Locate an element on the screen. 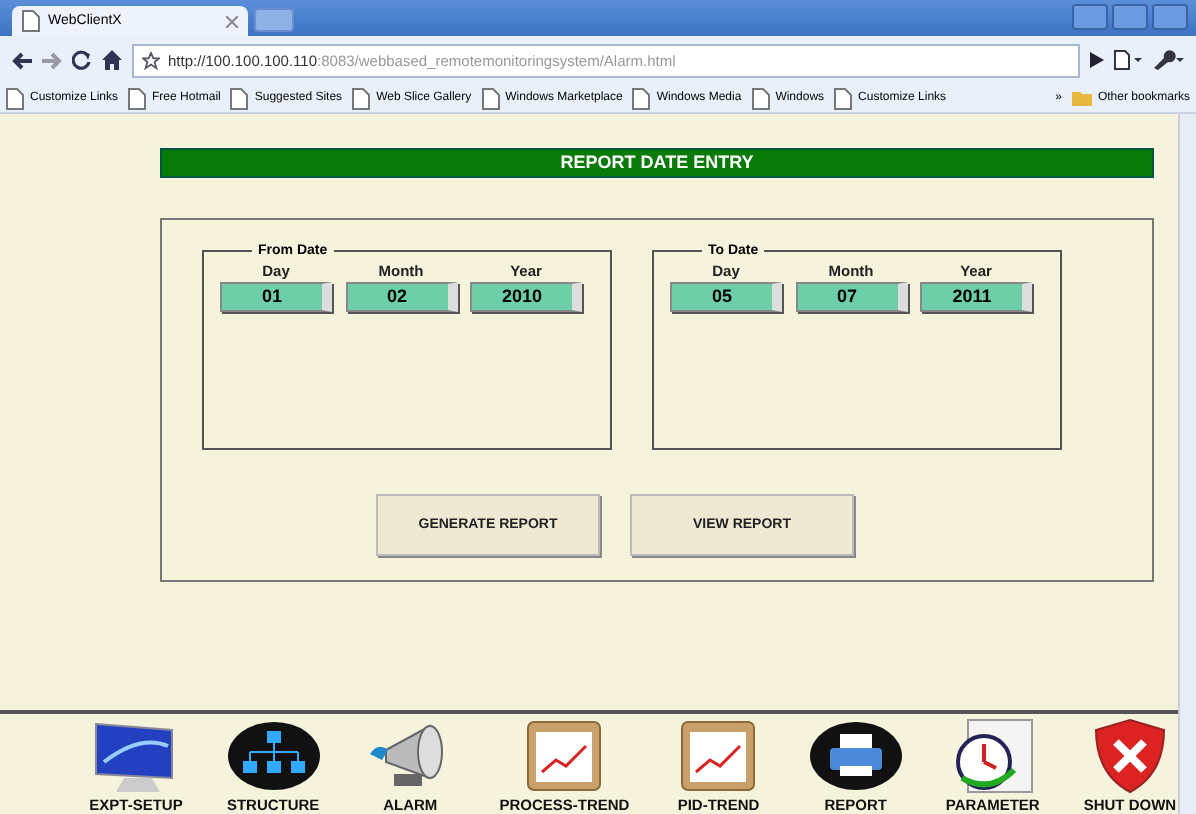 This screenshot has width=1196, height=814. date-spinner-field: 02 is located at coordinates (401, 297).